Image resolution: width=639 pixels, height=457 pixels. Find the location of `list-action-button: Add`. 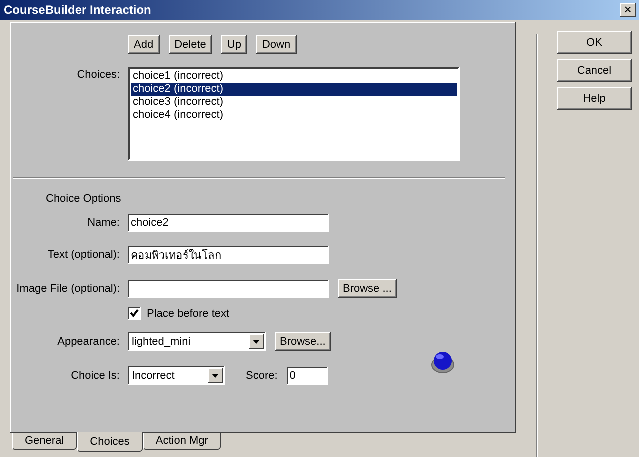

list-action-button: Add is located at coordinates (144, 44).